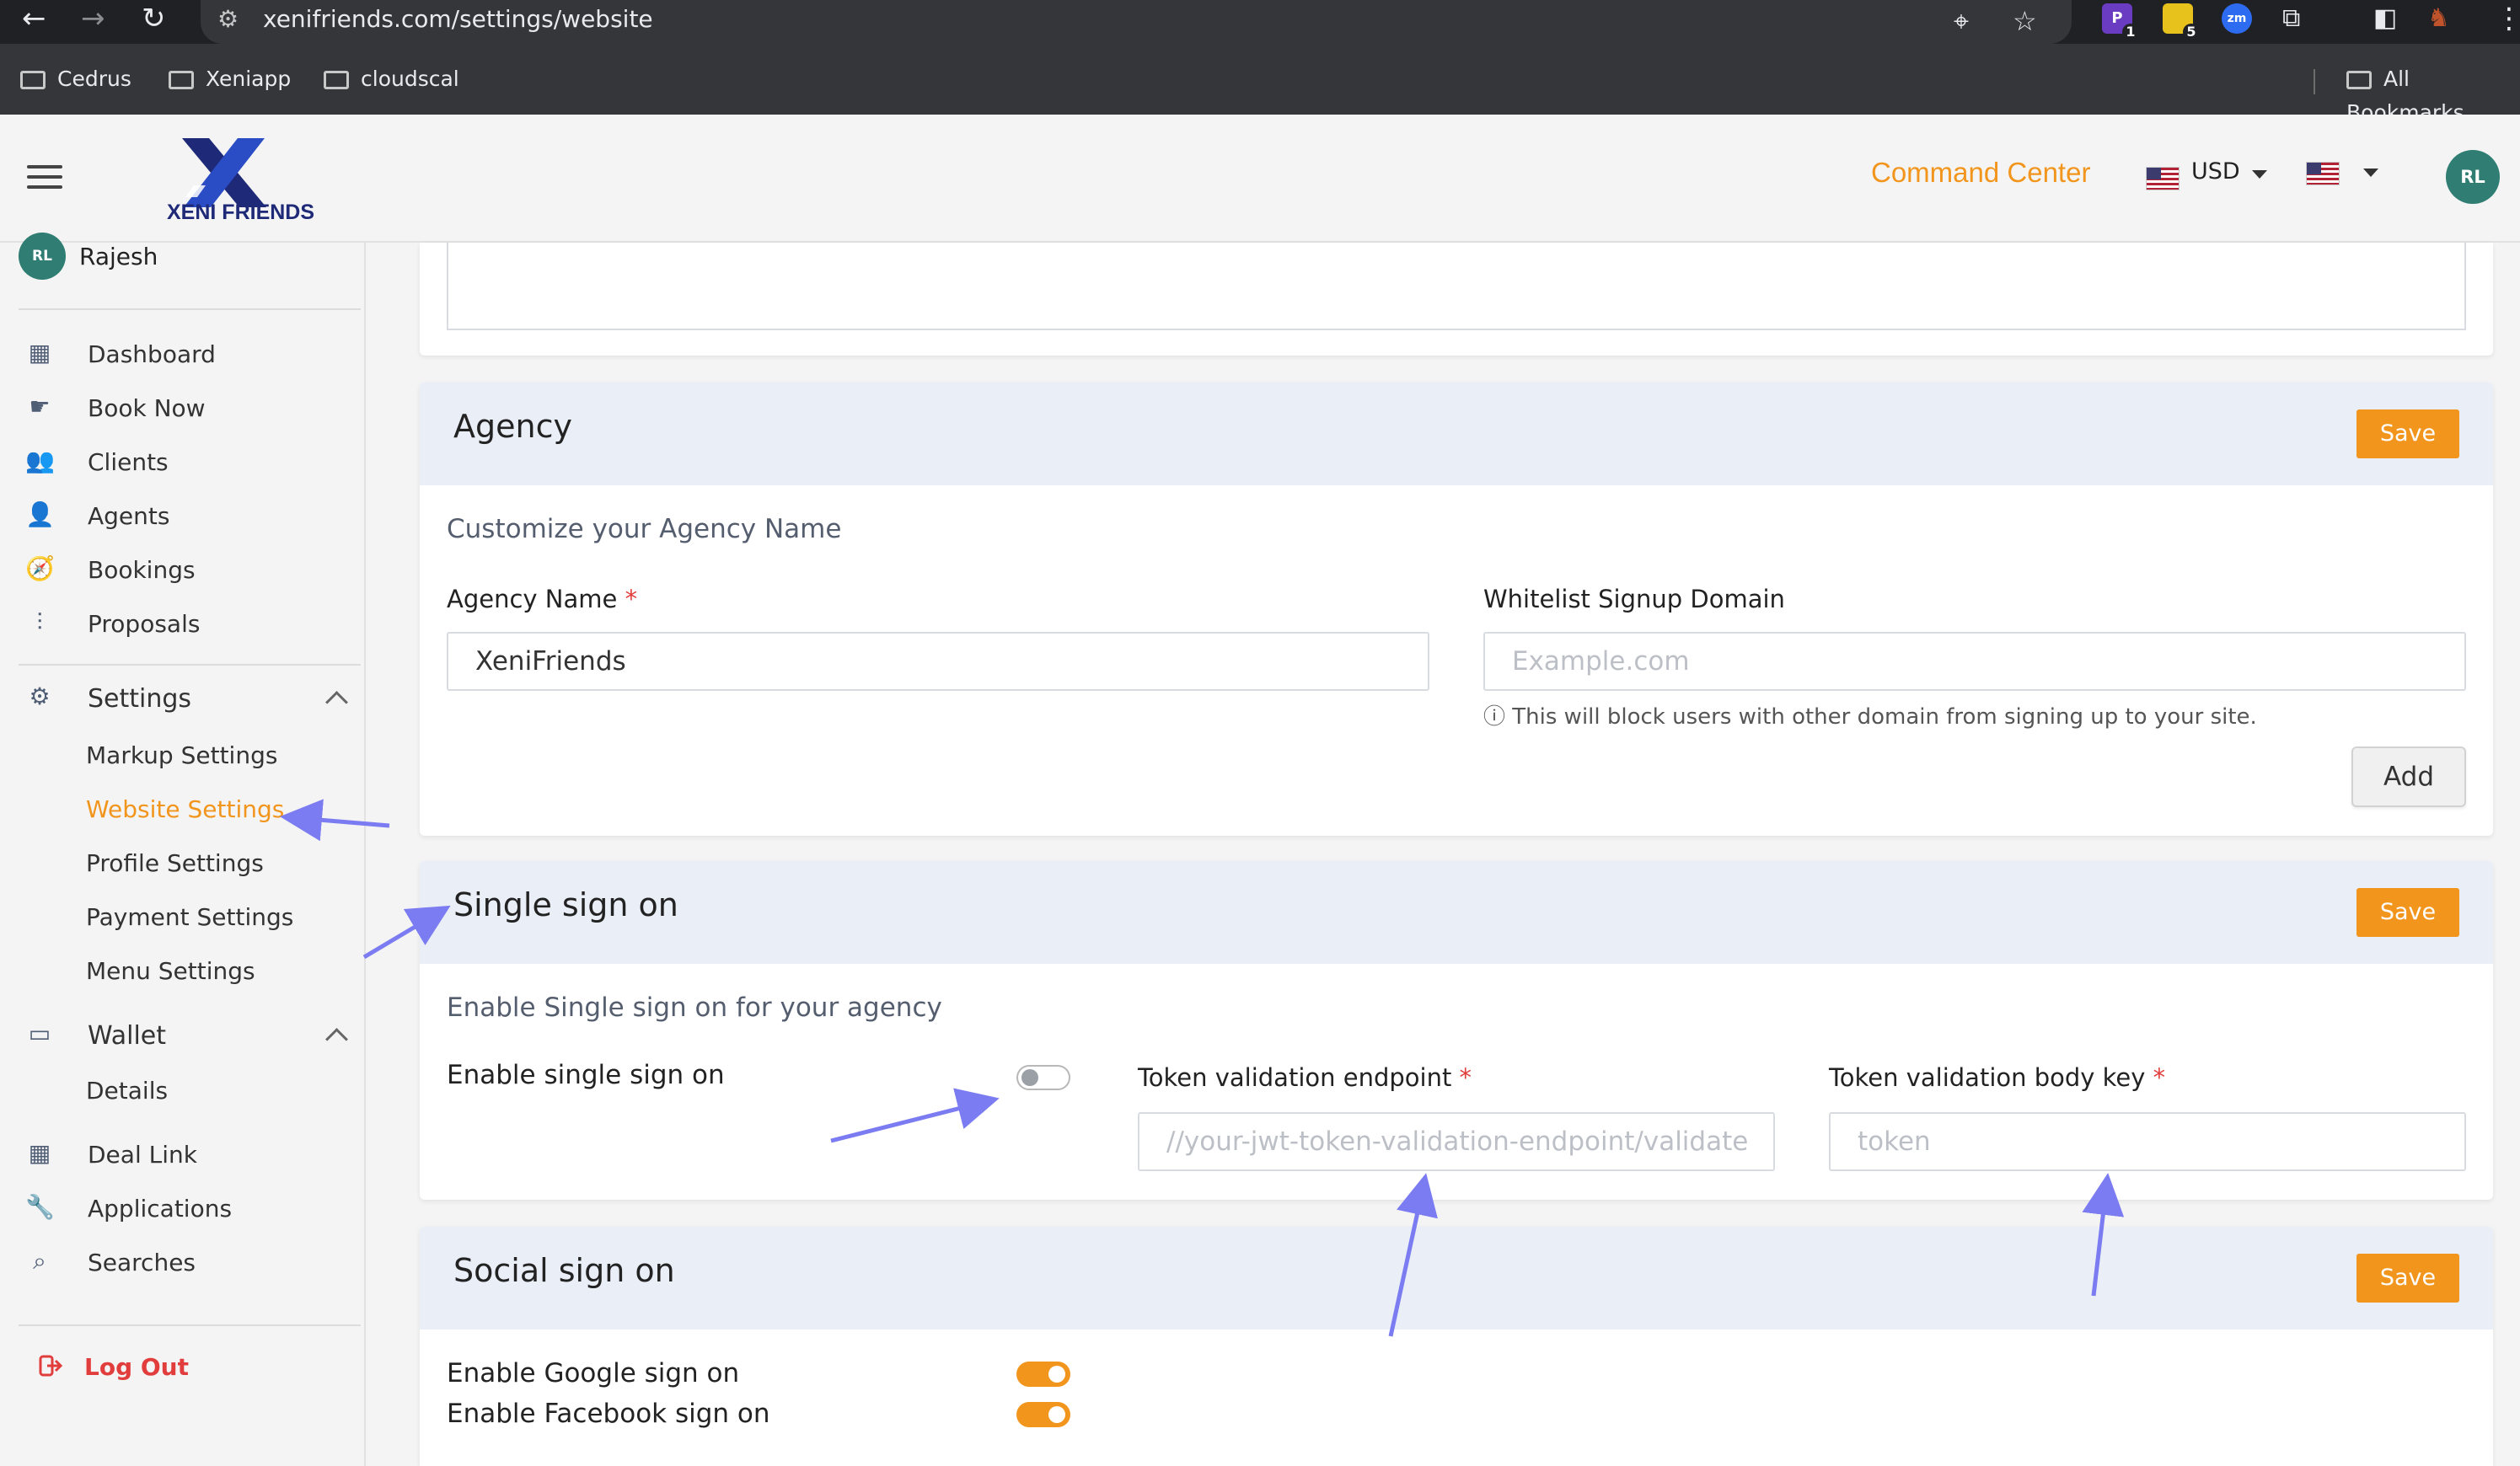  I want to click on sidebar-subitem-markup-settings: Markup Settings, so click(181, 755).